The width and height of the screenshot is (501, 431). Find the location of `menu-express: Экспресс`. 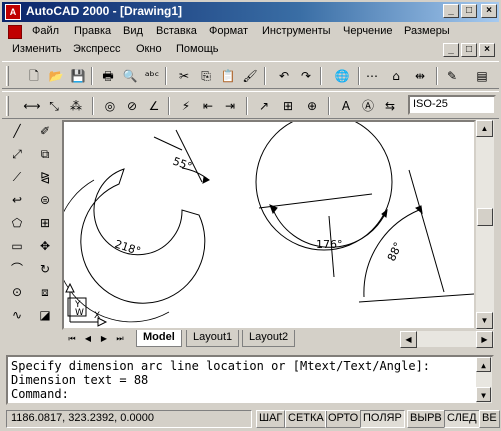

menu-express: Экспресс is located at coordinates (97, 49).